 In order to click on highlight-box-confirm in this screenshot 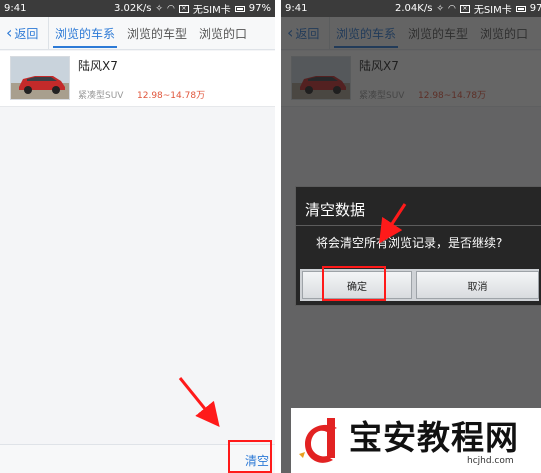, I will do `click(354, 283)`.